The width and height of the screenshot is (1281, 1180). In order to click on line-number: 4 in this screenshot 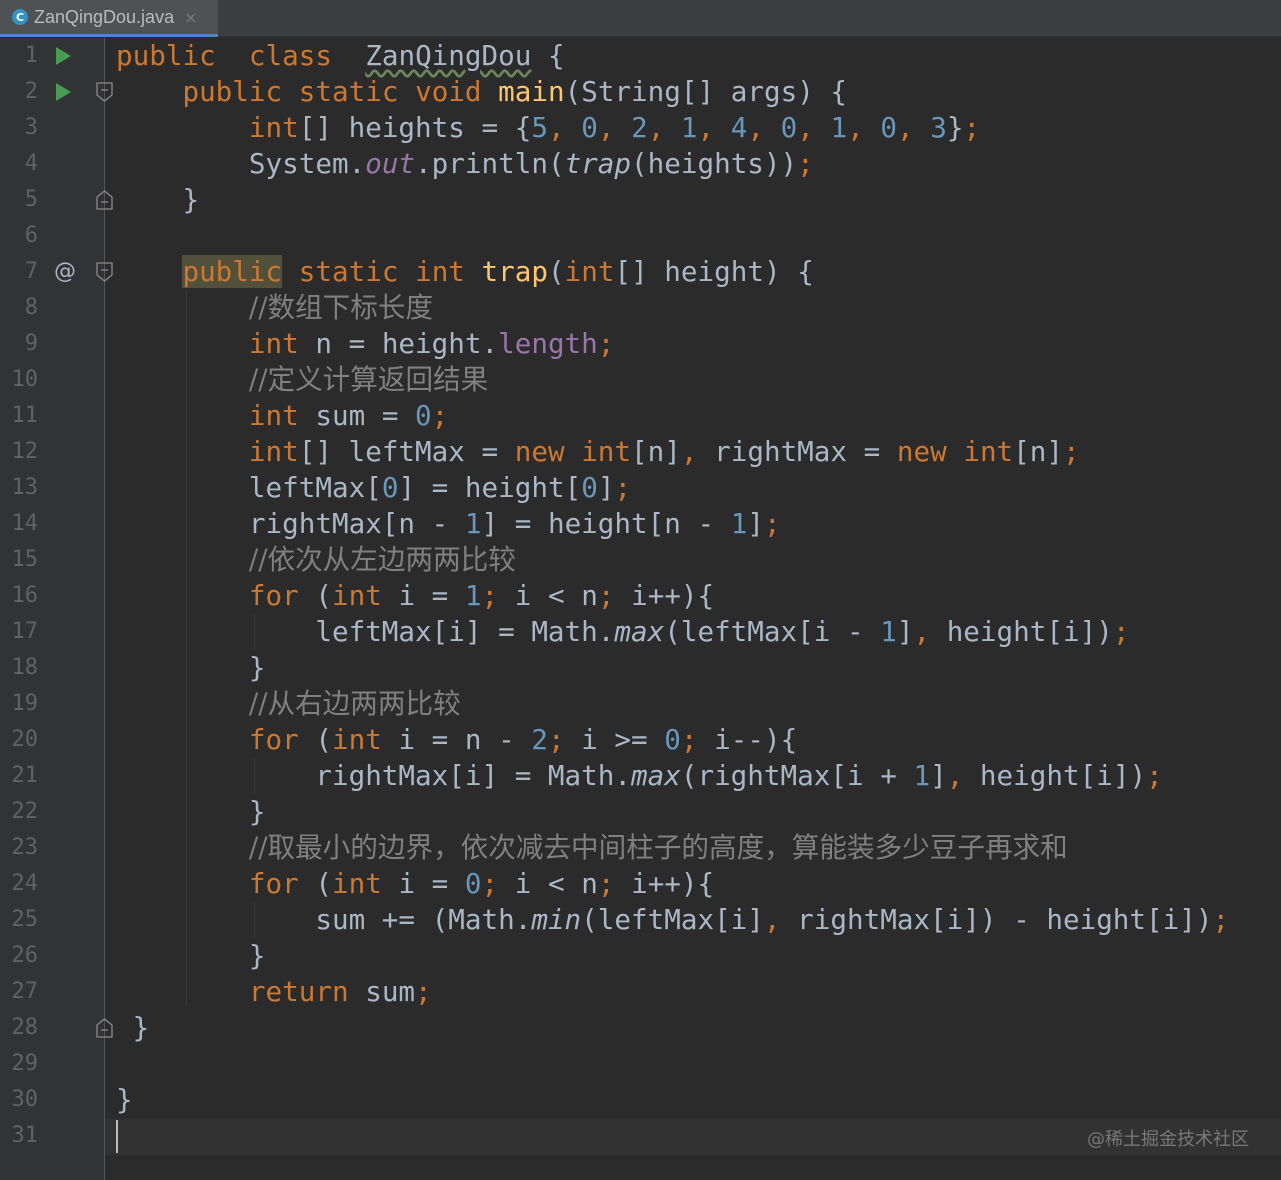, I will do `click(19, 164)`.